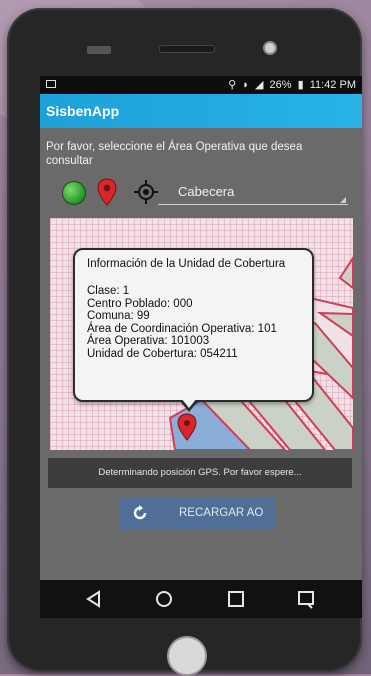 The width and height of the screenshot is (371, 676). Describe the element at coordinates (187, 49) in the screenshot. I see `earpiece` at that location.